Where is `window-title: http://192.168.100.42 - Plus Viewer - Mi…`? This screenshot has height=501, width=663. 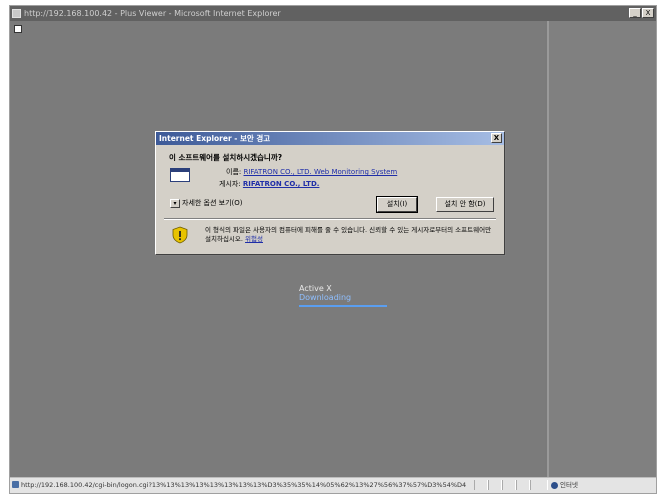
window-title: http://192.168.100.42 - Plus Viewer - Mi… is located at coordinates (152, 13).